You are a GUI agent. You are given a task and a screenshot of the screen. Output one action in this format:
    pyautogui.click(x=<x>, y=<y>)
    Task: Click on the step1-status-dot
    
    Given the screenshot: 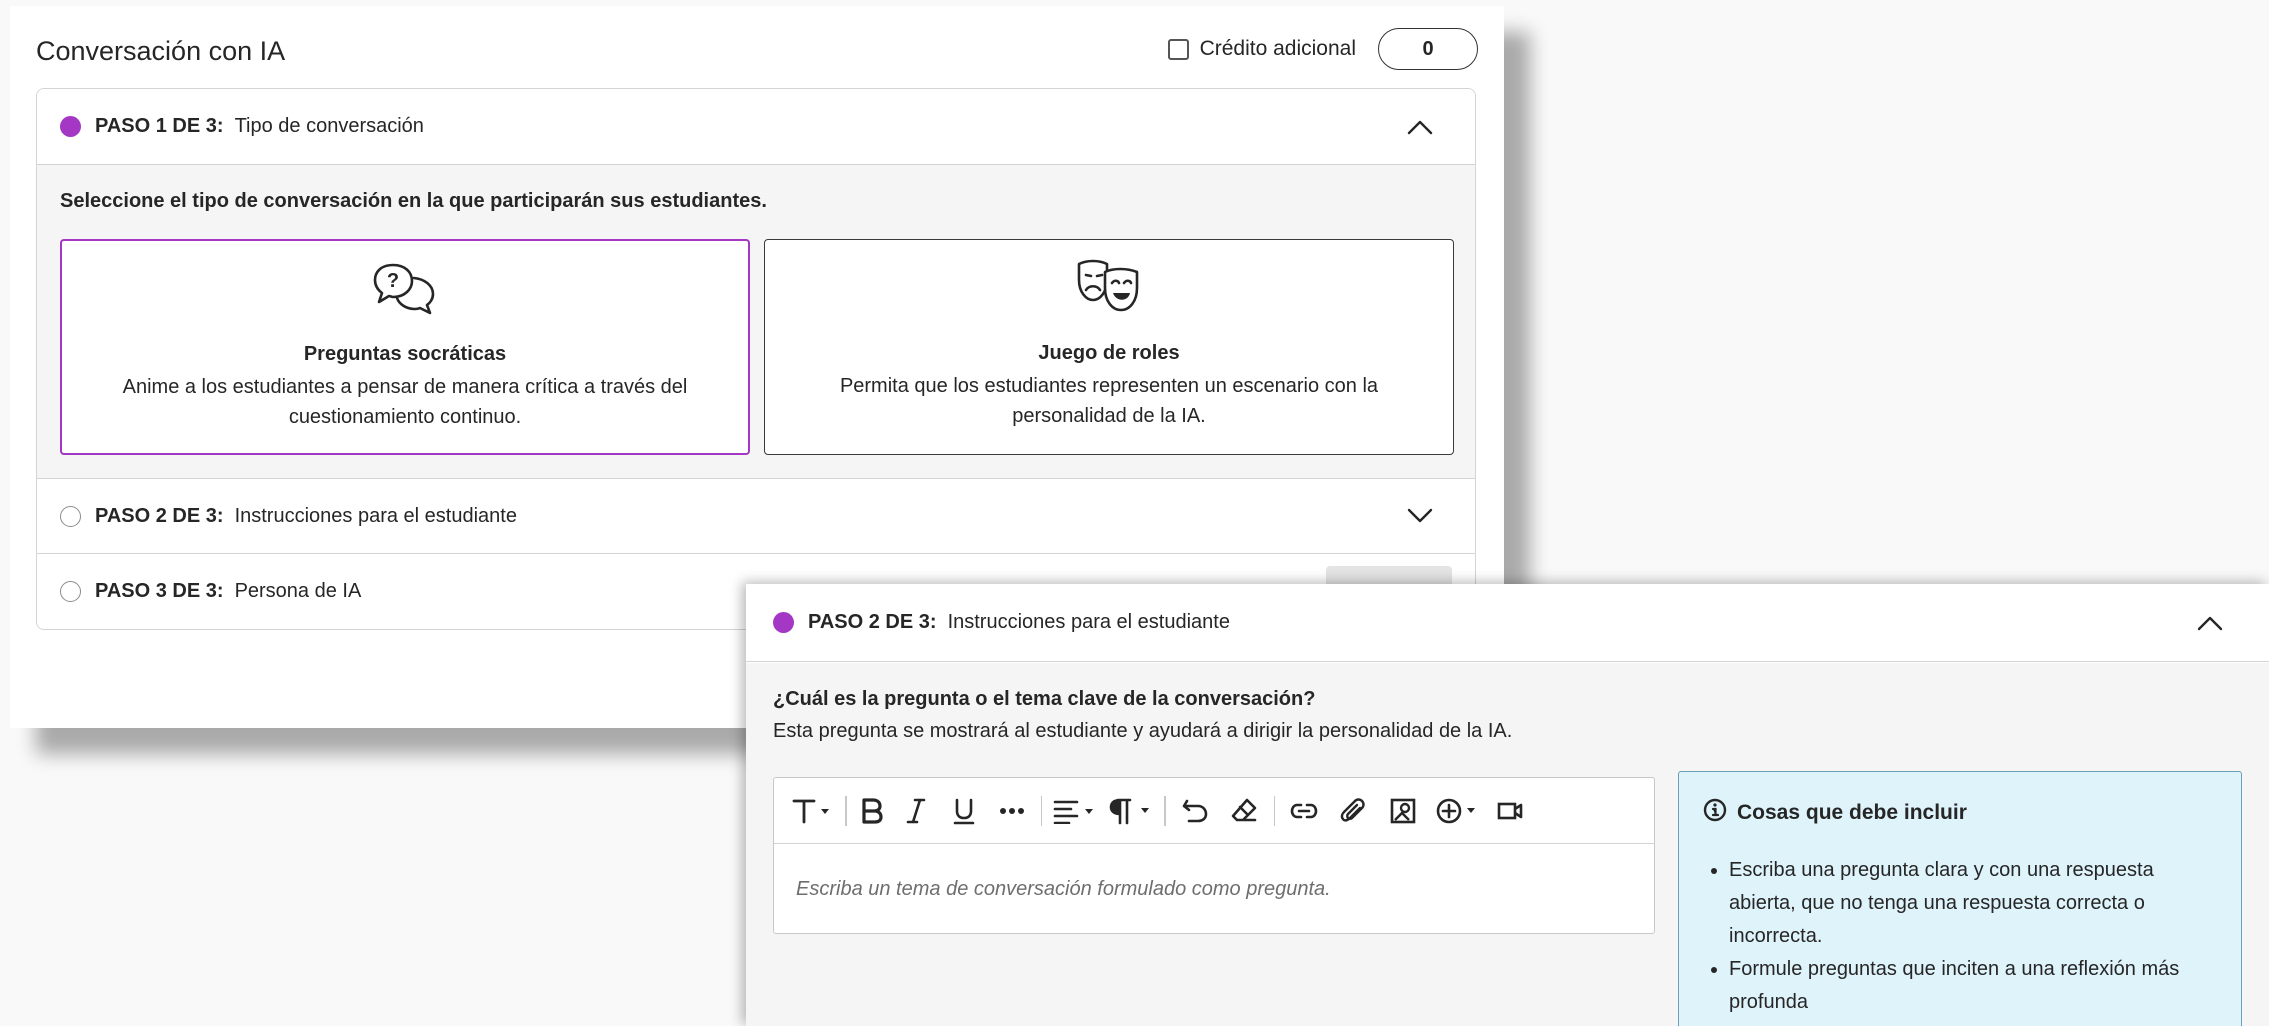 What is the action you would take?
    pyautogui.click(x=70, y=126)
    